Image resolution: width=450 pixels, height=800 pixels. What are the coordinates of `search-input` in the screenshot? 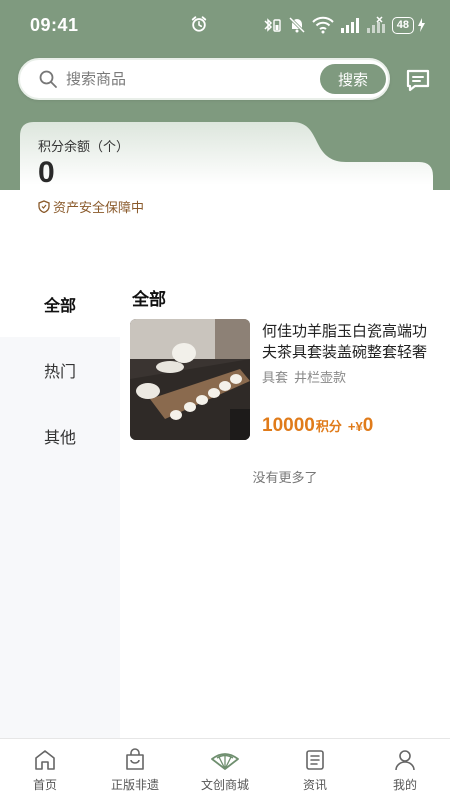 It's located at (186, 79).